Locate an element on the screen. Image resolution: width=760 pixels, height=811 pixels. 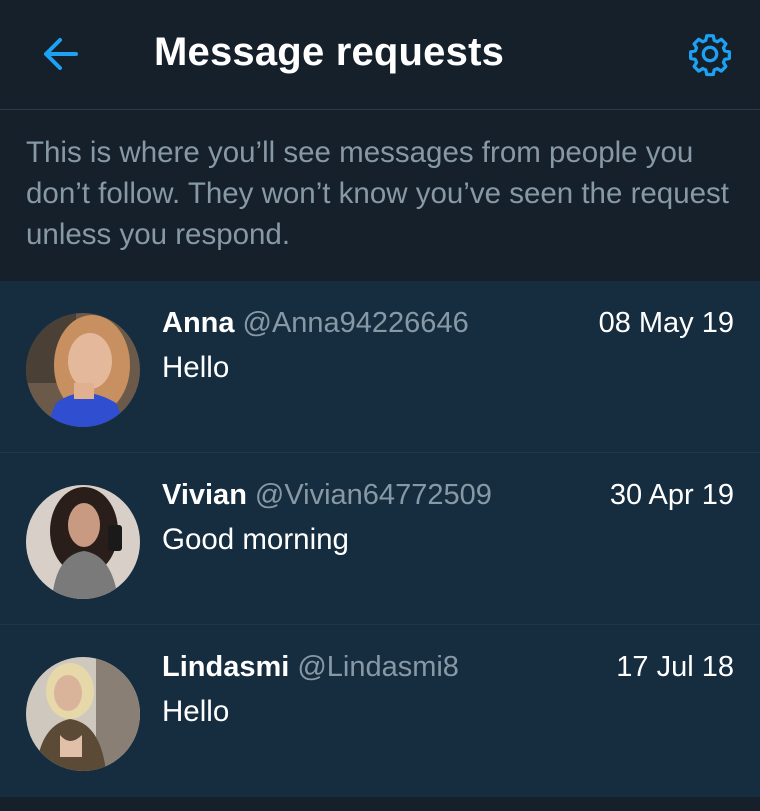
sender-name: Vivian is located at coordinates (204, 495).